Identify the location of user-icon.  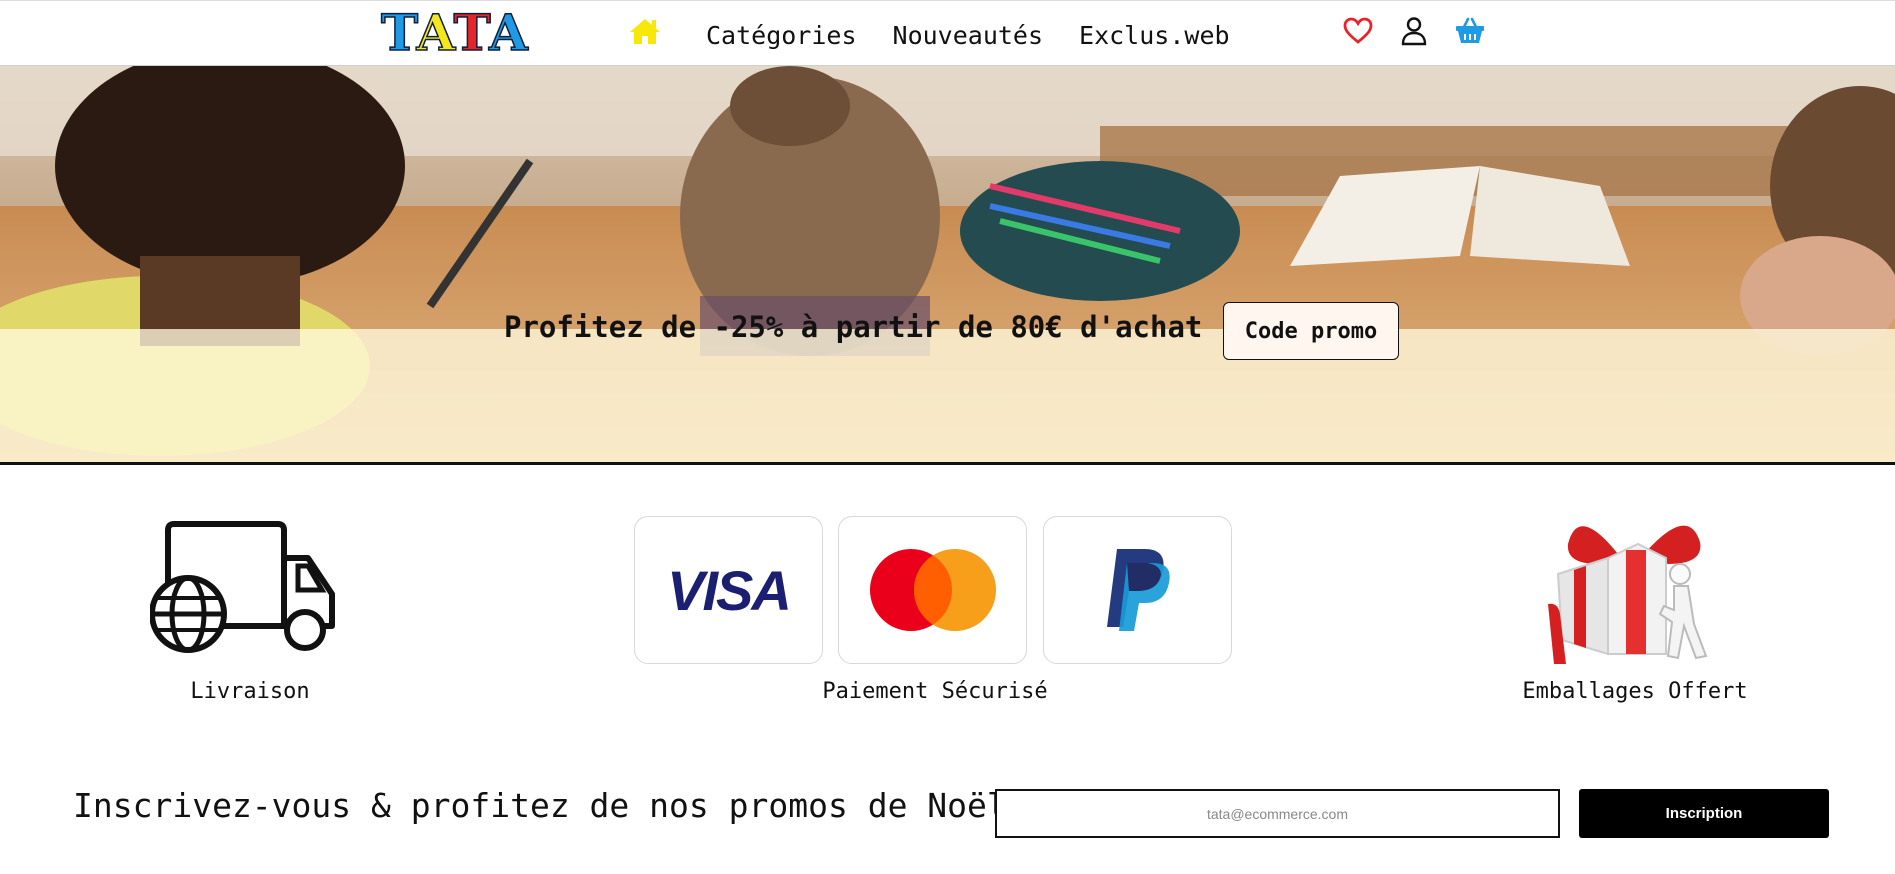
(1414, 31).